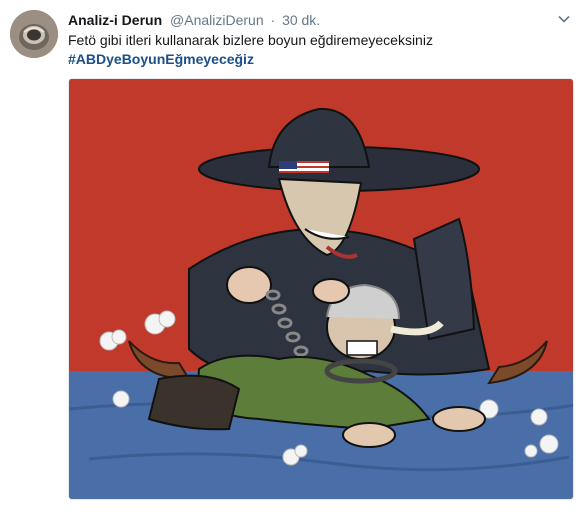 The width and height of the screenshot is (581, 510). What do you see at coordinates (161, 59) in the screenshot?
I see `hashtag-link: #ABDyeBoyunEğmeyeceğiz` at bounding box center [161, 59].